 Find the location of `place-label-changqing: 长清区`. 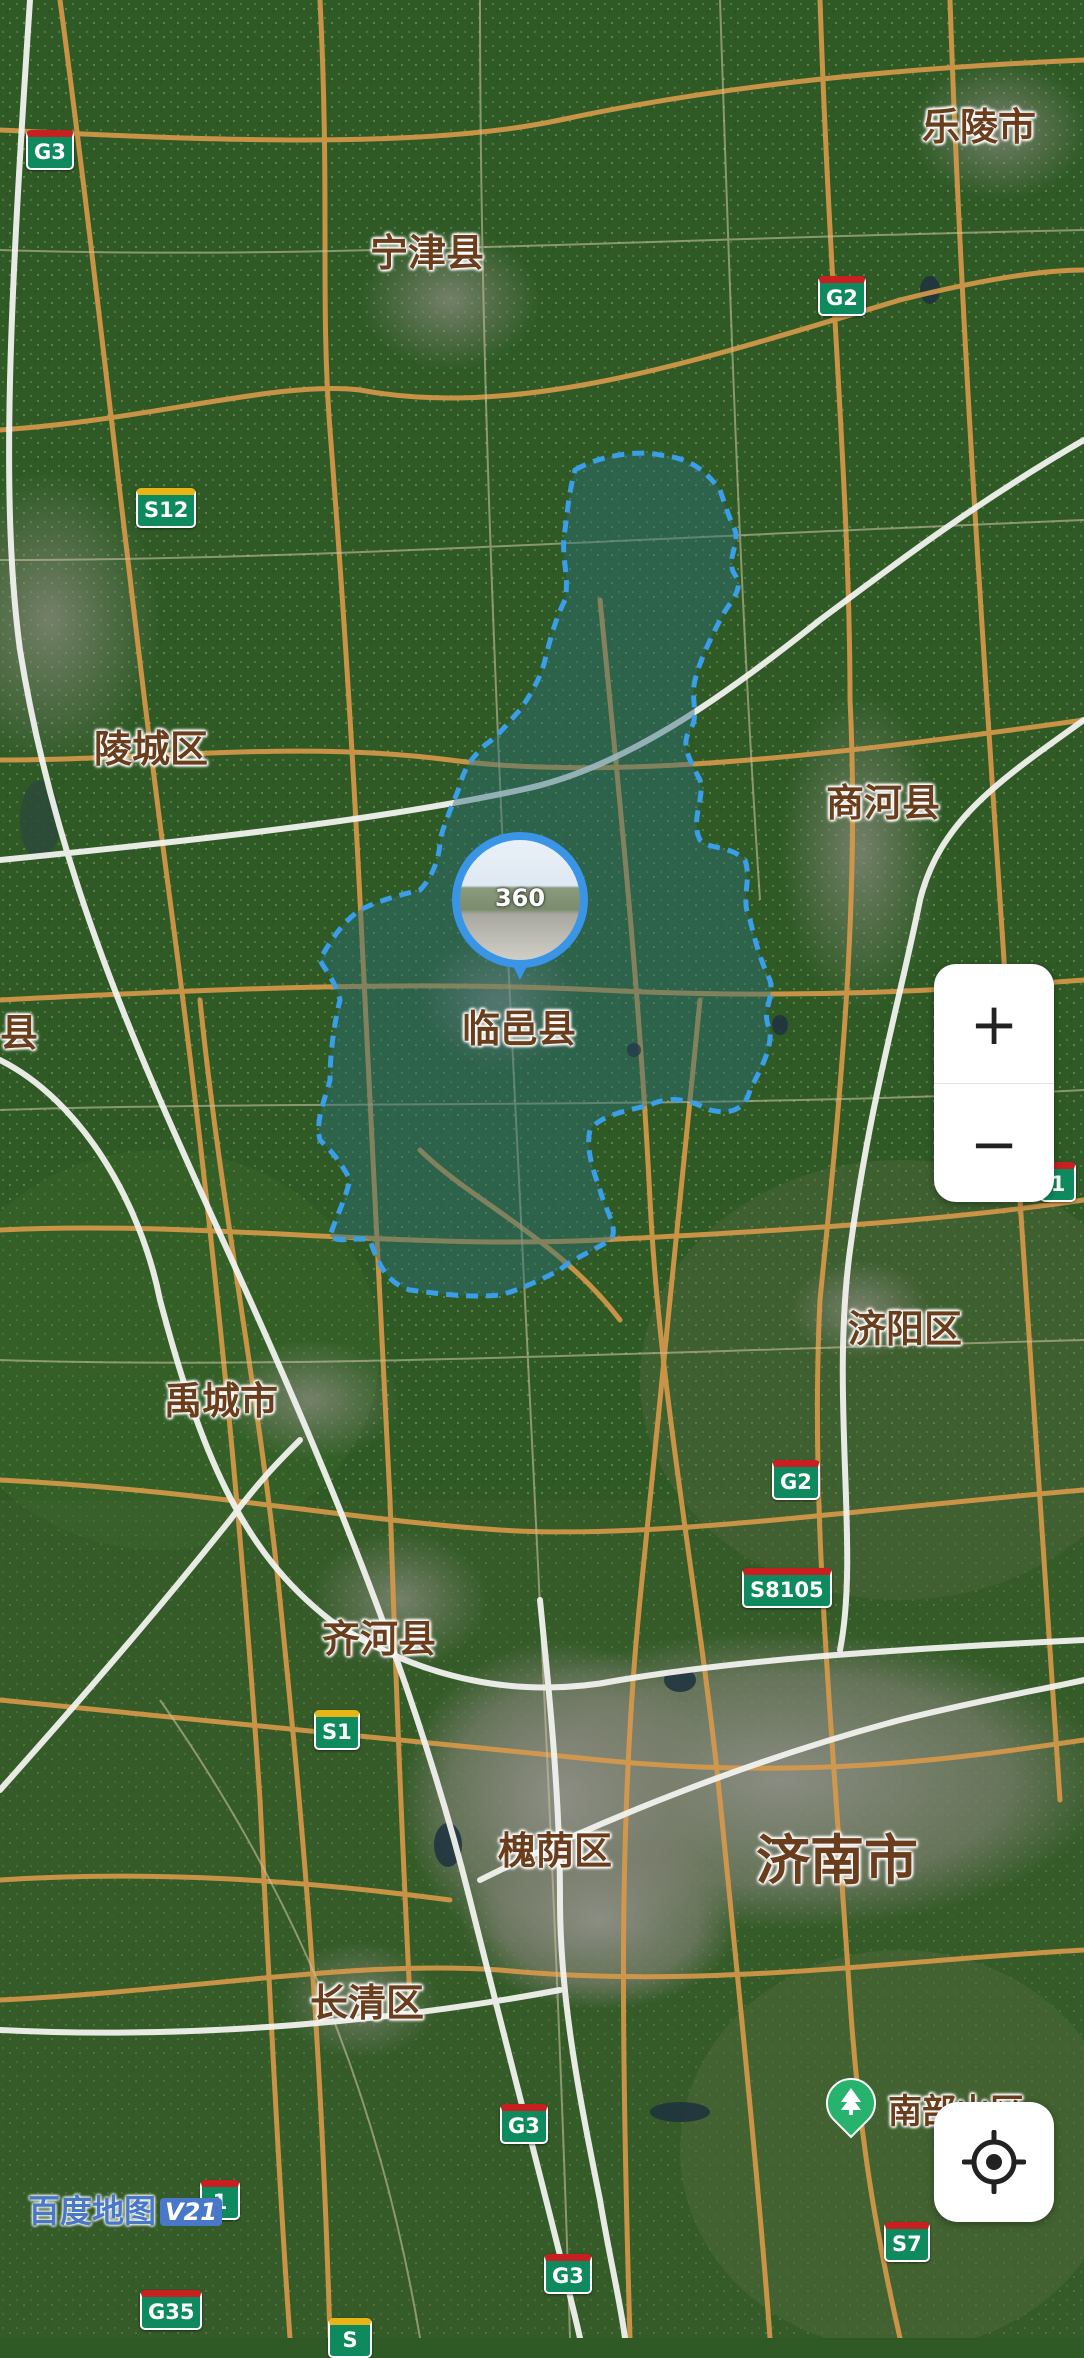

place-label-changqing: 长清区 is located at coordinates (367, 2003).